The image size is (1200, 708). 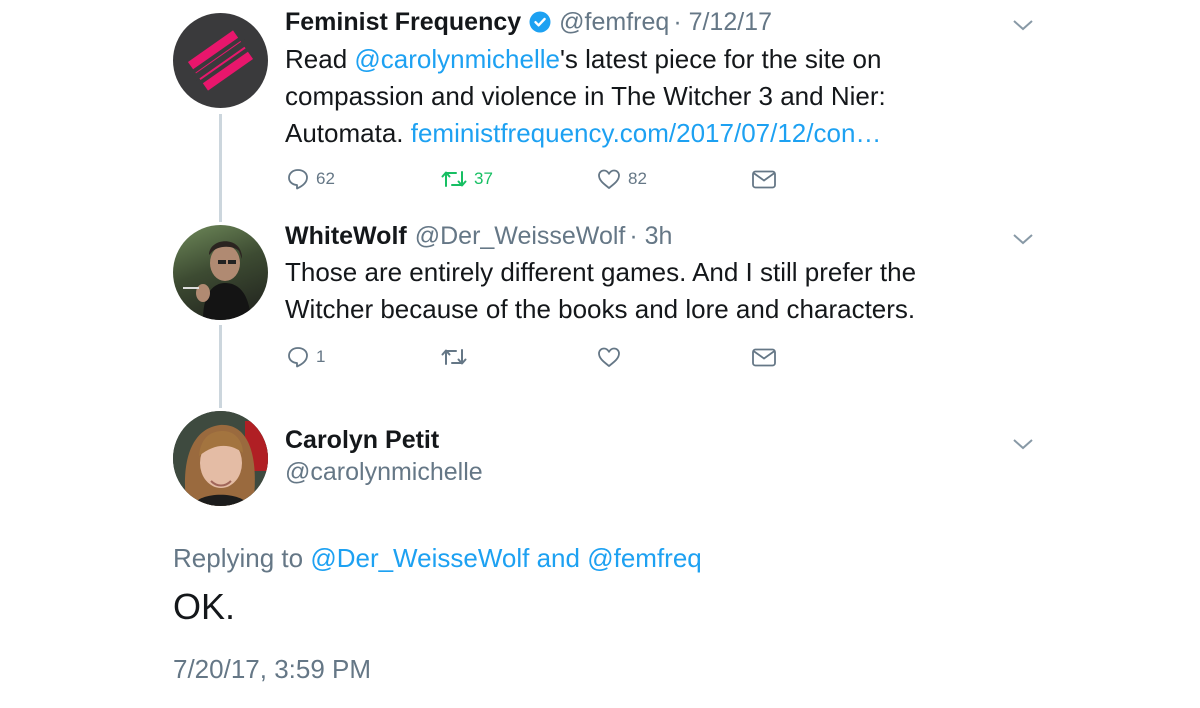 What do you see at coordinates (637, 178) in the screenshot?
I see `like-count: 82` at bounding box center [637, 178].